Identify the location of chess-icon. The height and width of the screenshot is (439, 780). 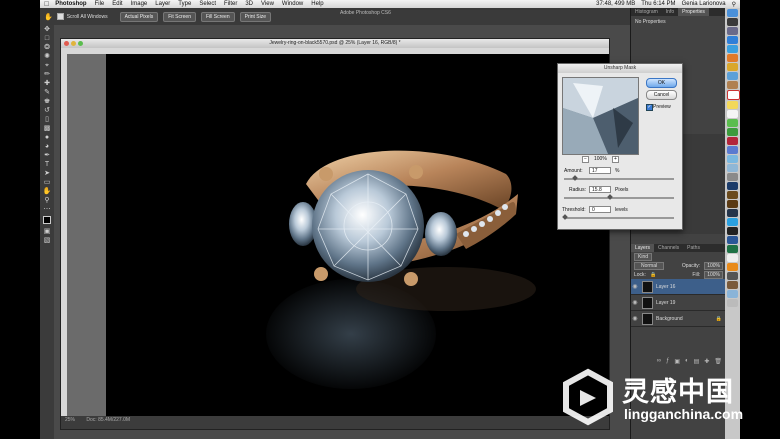
(732, 285).